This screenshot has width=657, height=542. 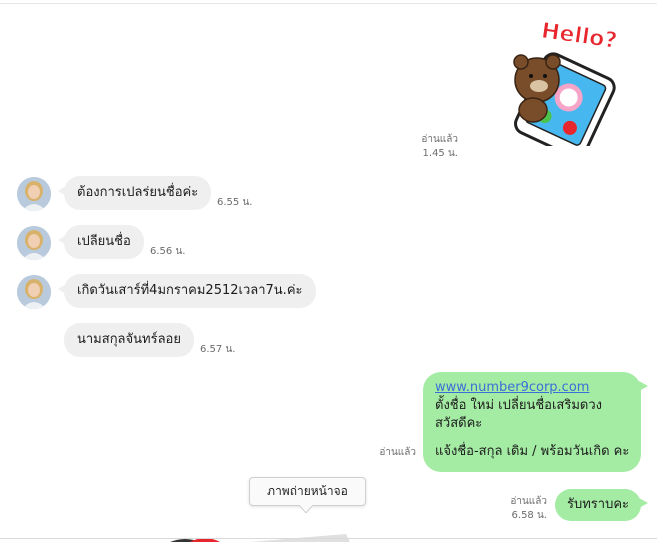 What do you see at coordinates (306, 509) in the screenshot?
I see `tooltip-arrow` at bounding box center [306, 509].